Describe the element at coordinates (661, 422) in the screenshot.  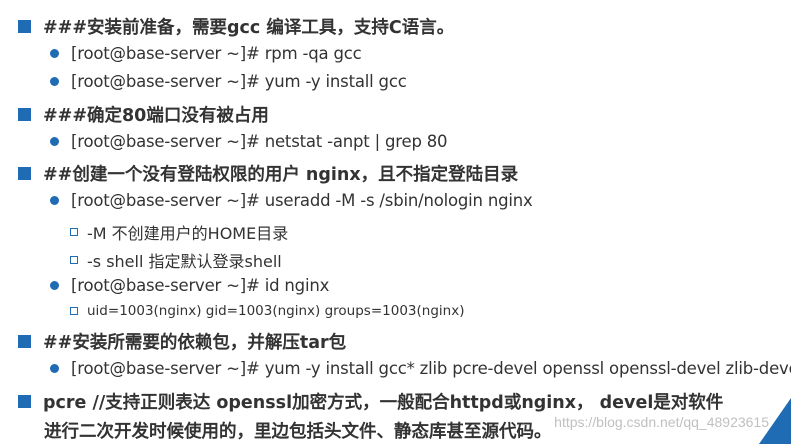
I see `watermark-text: https://blog.csdn.net/qq_48923615` at that location.